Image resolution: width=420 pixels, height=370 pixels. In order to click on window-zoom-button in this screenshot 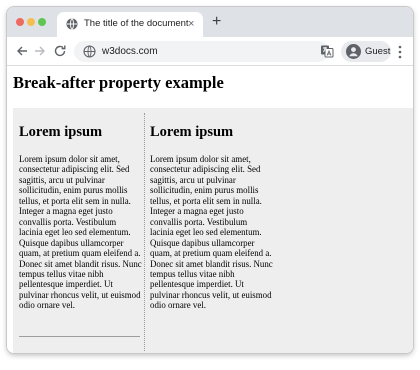, I will do `click(42, 22)`.